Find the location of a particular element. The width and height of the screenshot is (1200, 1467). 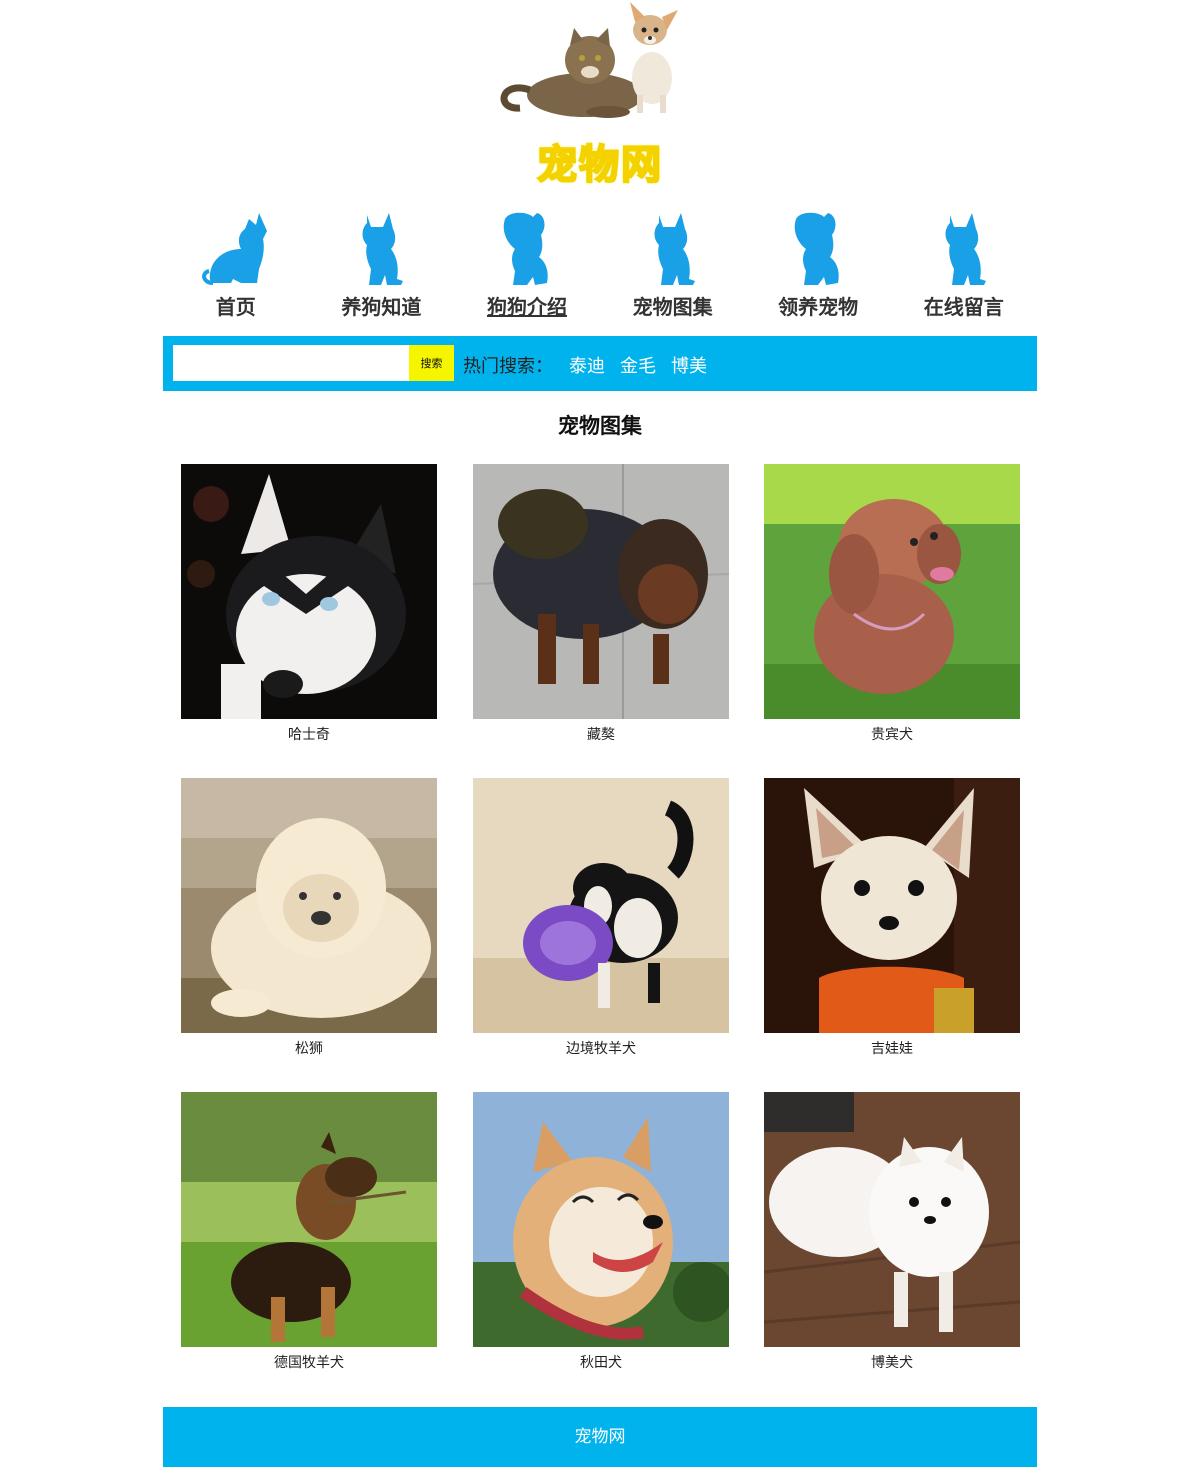

tibetan-mastiff-photo is located at coordinates (601, 591).